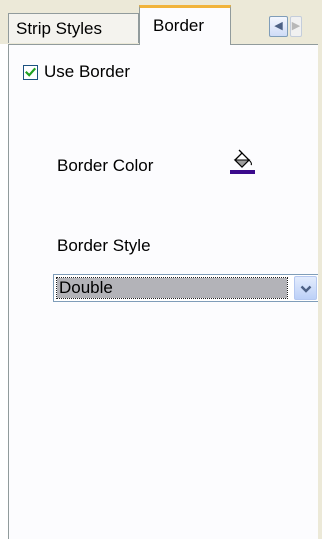  I want to click on tab-strip: Strip Styles Border ◀ ▶, so click(161, 22).